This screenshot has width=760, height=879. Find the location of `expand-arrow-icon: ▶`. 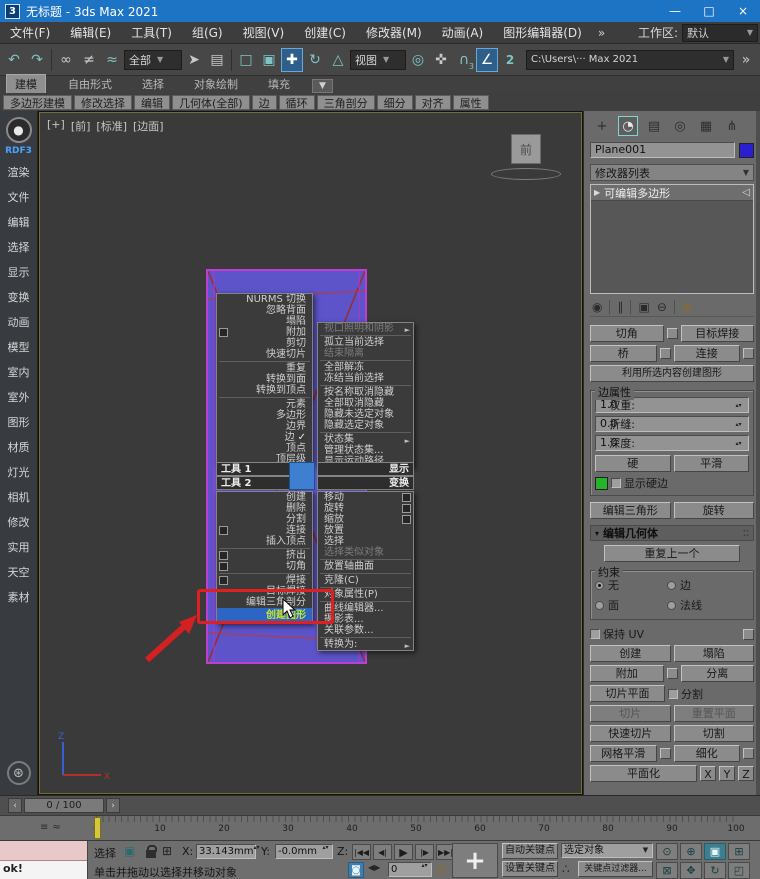

expand-arrow-icon: ▶ is located at coordinates (597, 192).